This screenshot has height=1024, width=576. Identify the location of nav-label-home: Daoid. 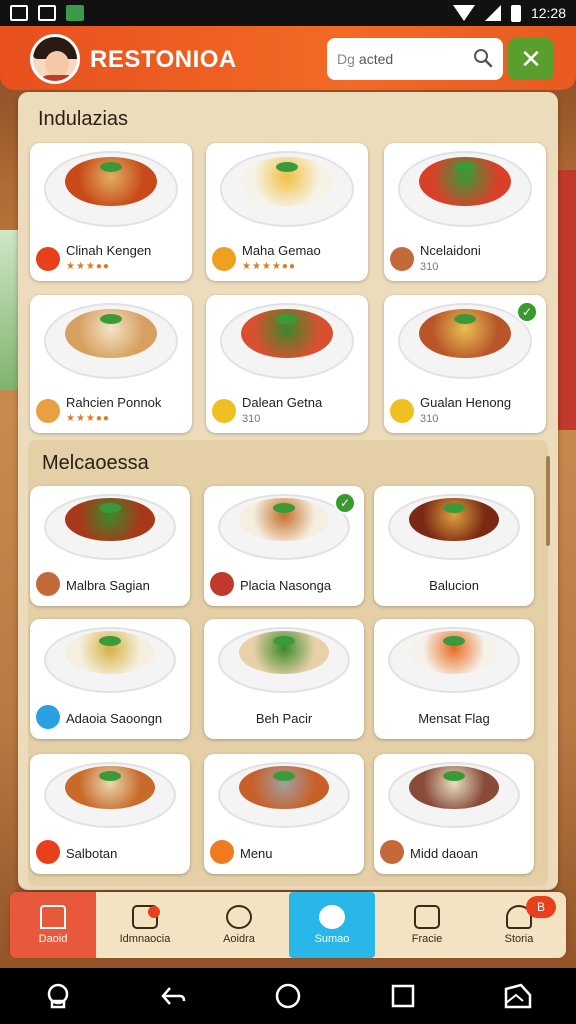
(53, 939).